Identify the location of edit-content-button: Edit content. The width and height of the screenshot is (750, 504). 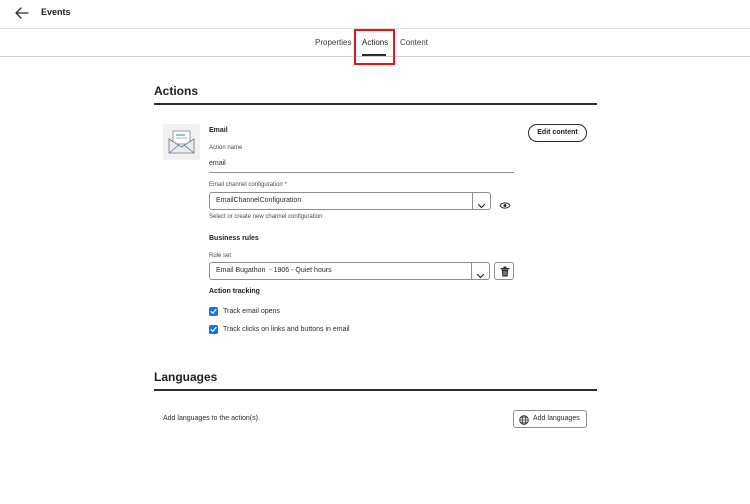
(557, 133).